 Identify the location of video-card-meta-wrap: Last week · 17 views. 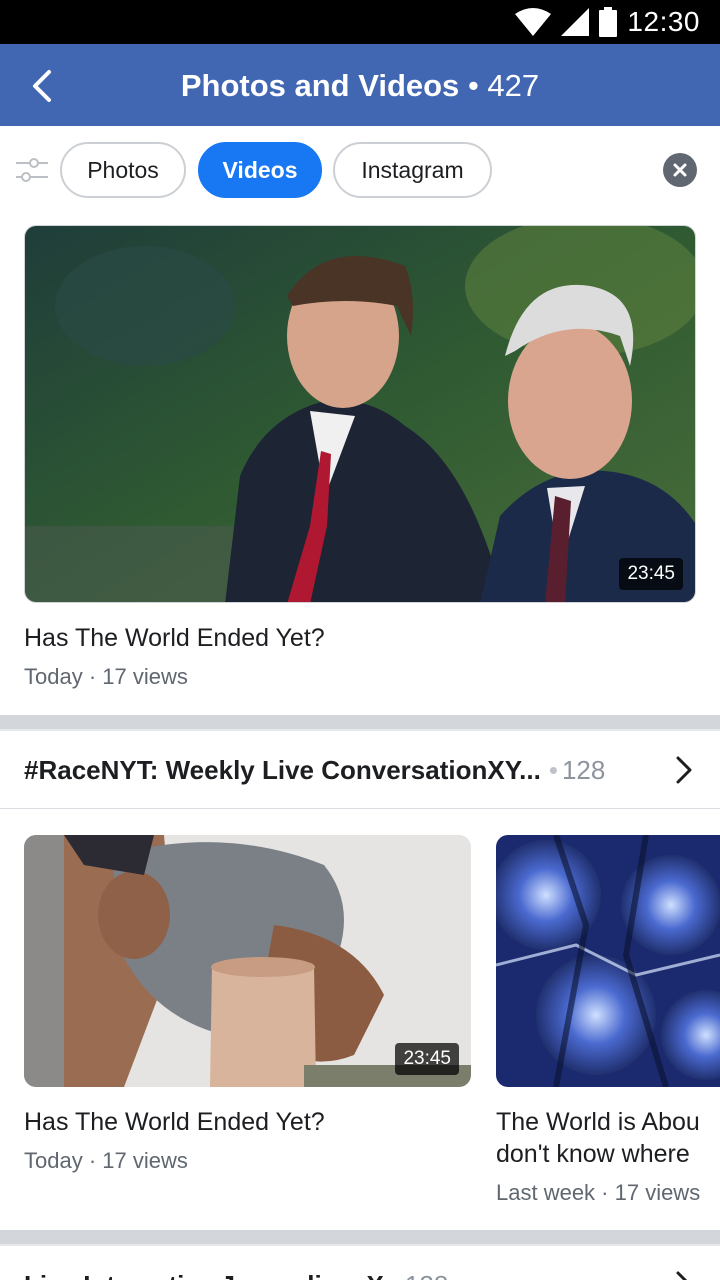
(608, 1195).